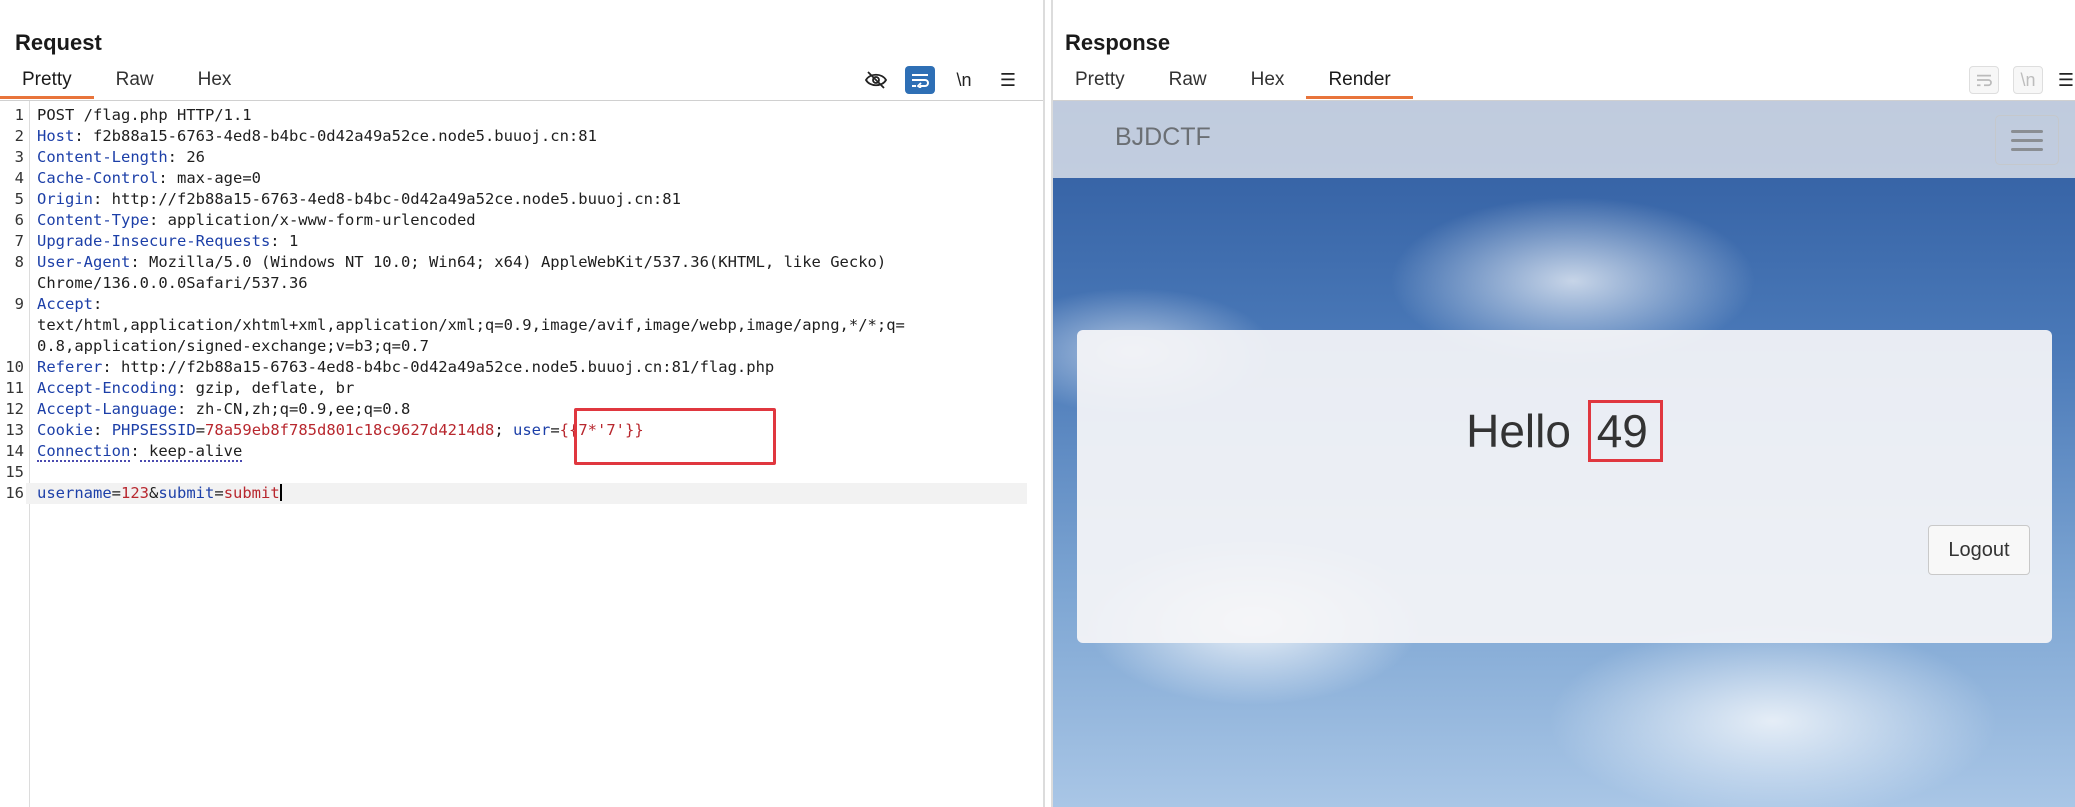  I want to click on header-value: gzip, deflate, br, so click(270, 388).